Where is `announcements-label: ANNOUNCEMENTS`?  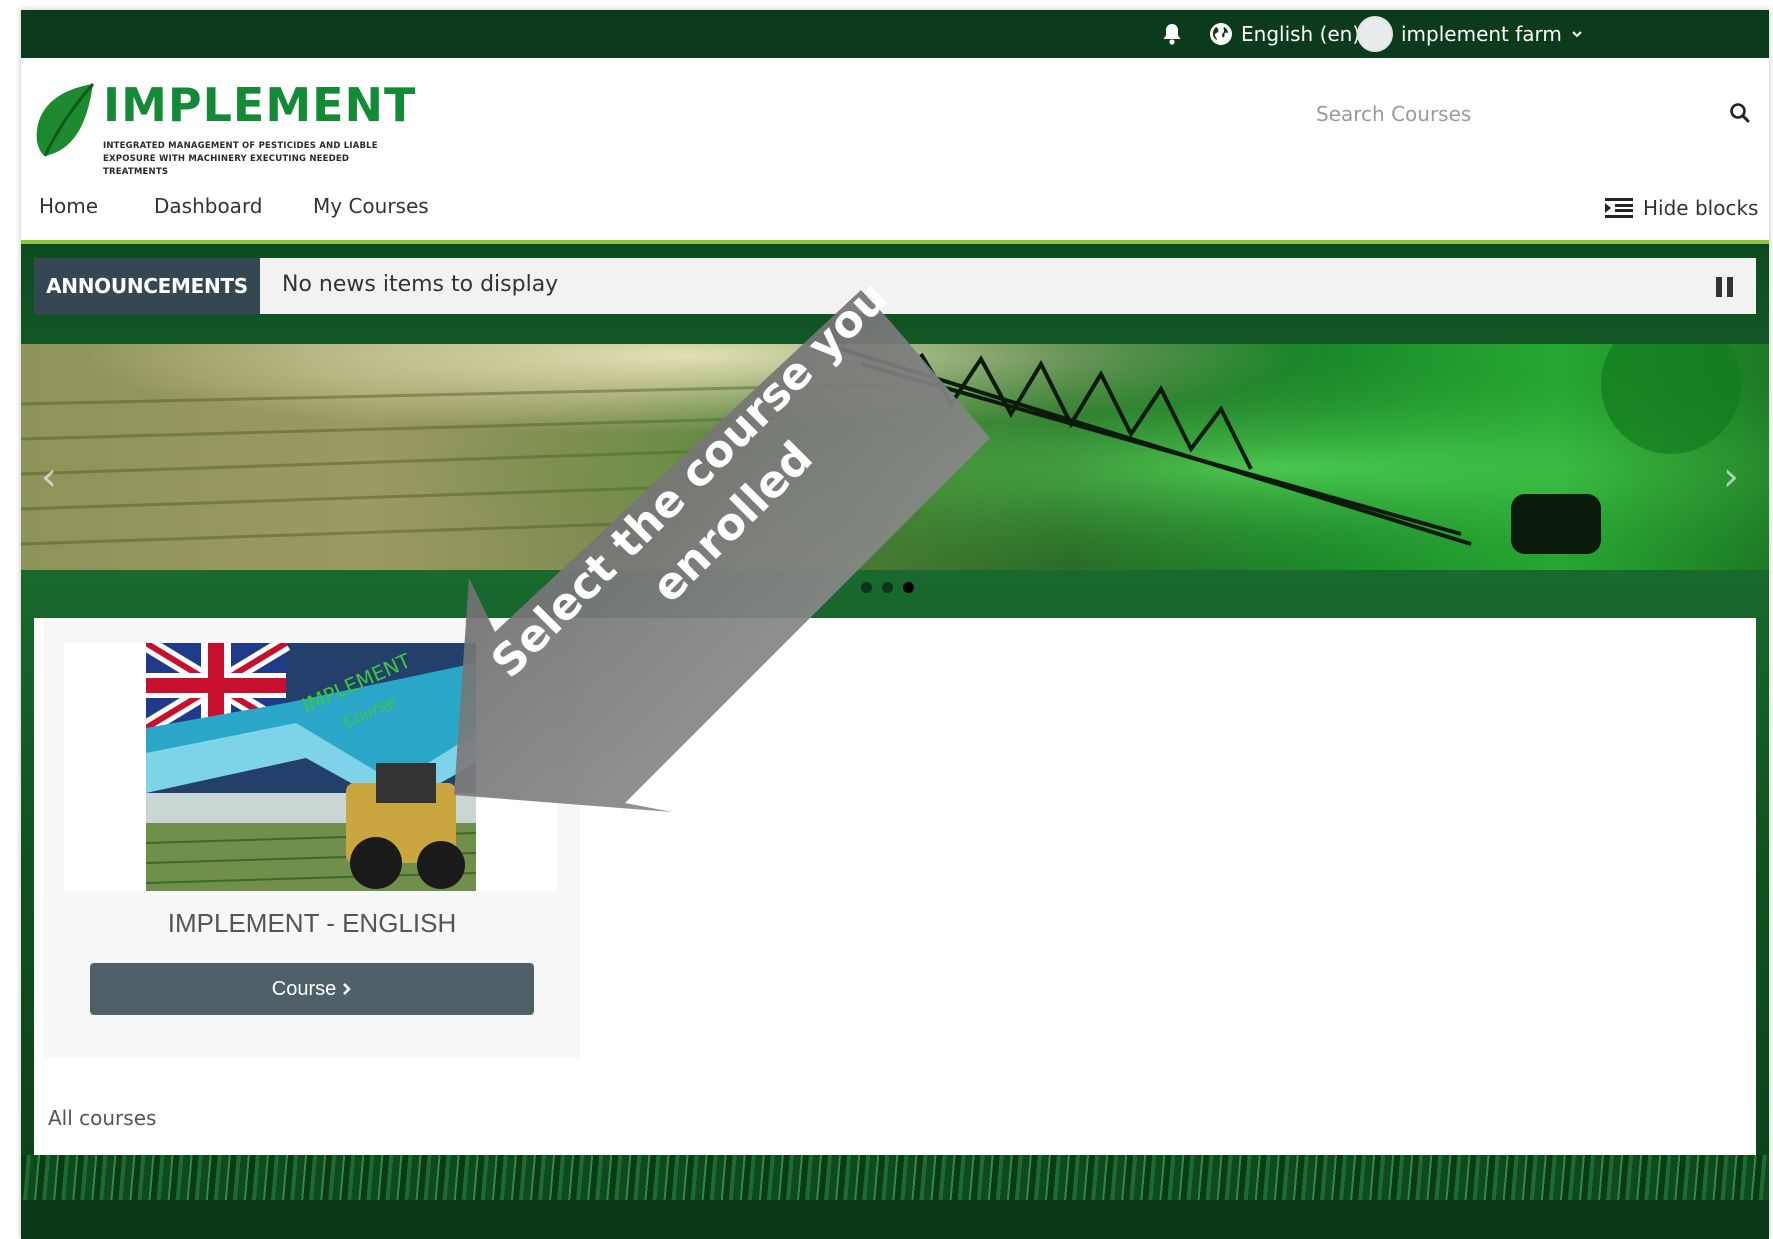
announcements-label: ANNOUNCEMENTS is located at coordinates (147, 286).